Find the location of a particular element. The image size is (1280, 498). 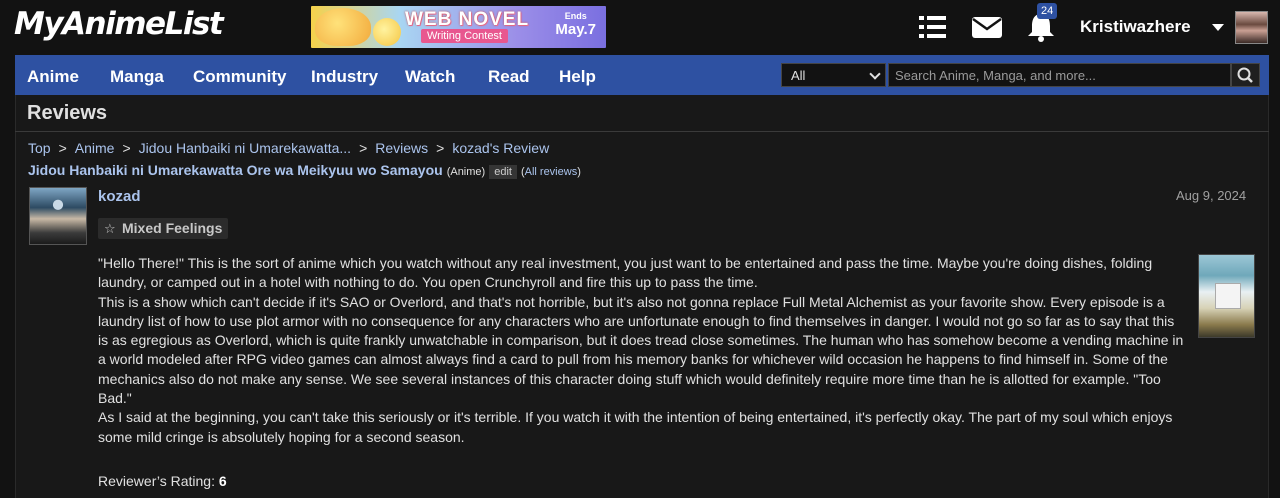

banner-mascot-image is located at coordinates (343, 27).